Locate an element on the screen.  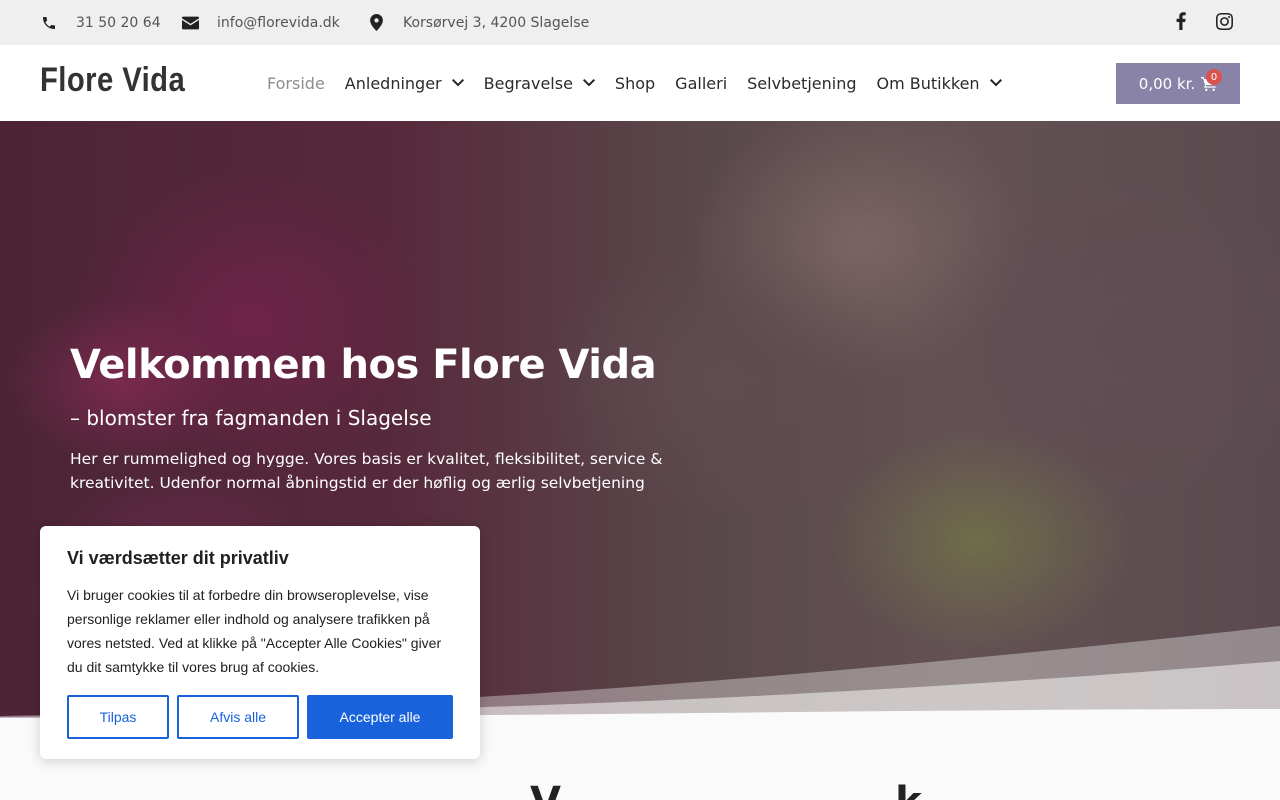
customize-button: Tilpas is located at coordinates (118, 717).